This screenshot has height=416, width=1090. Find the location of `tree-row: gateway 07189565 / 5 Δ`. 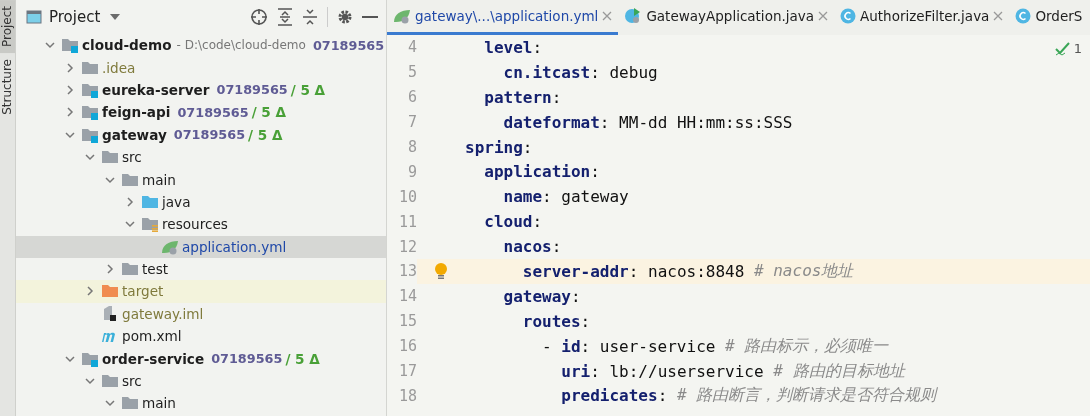

tree-row: gateway 07189565 / 5 Δ is located at coordinates (201, 134).